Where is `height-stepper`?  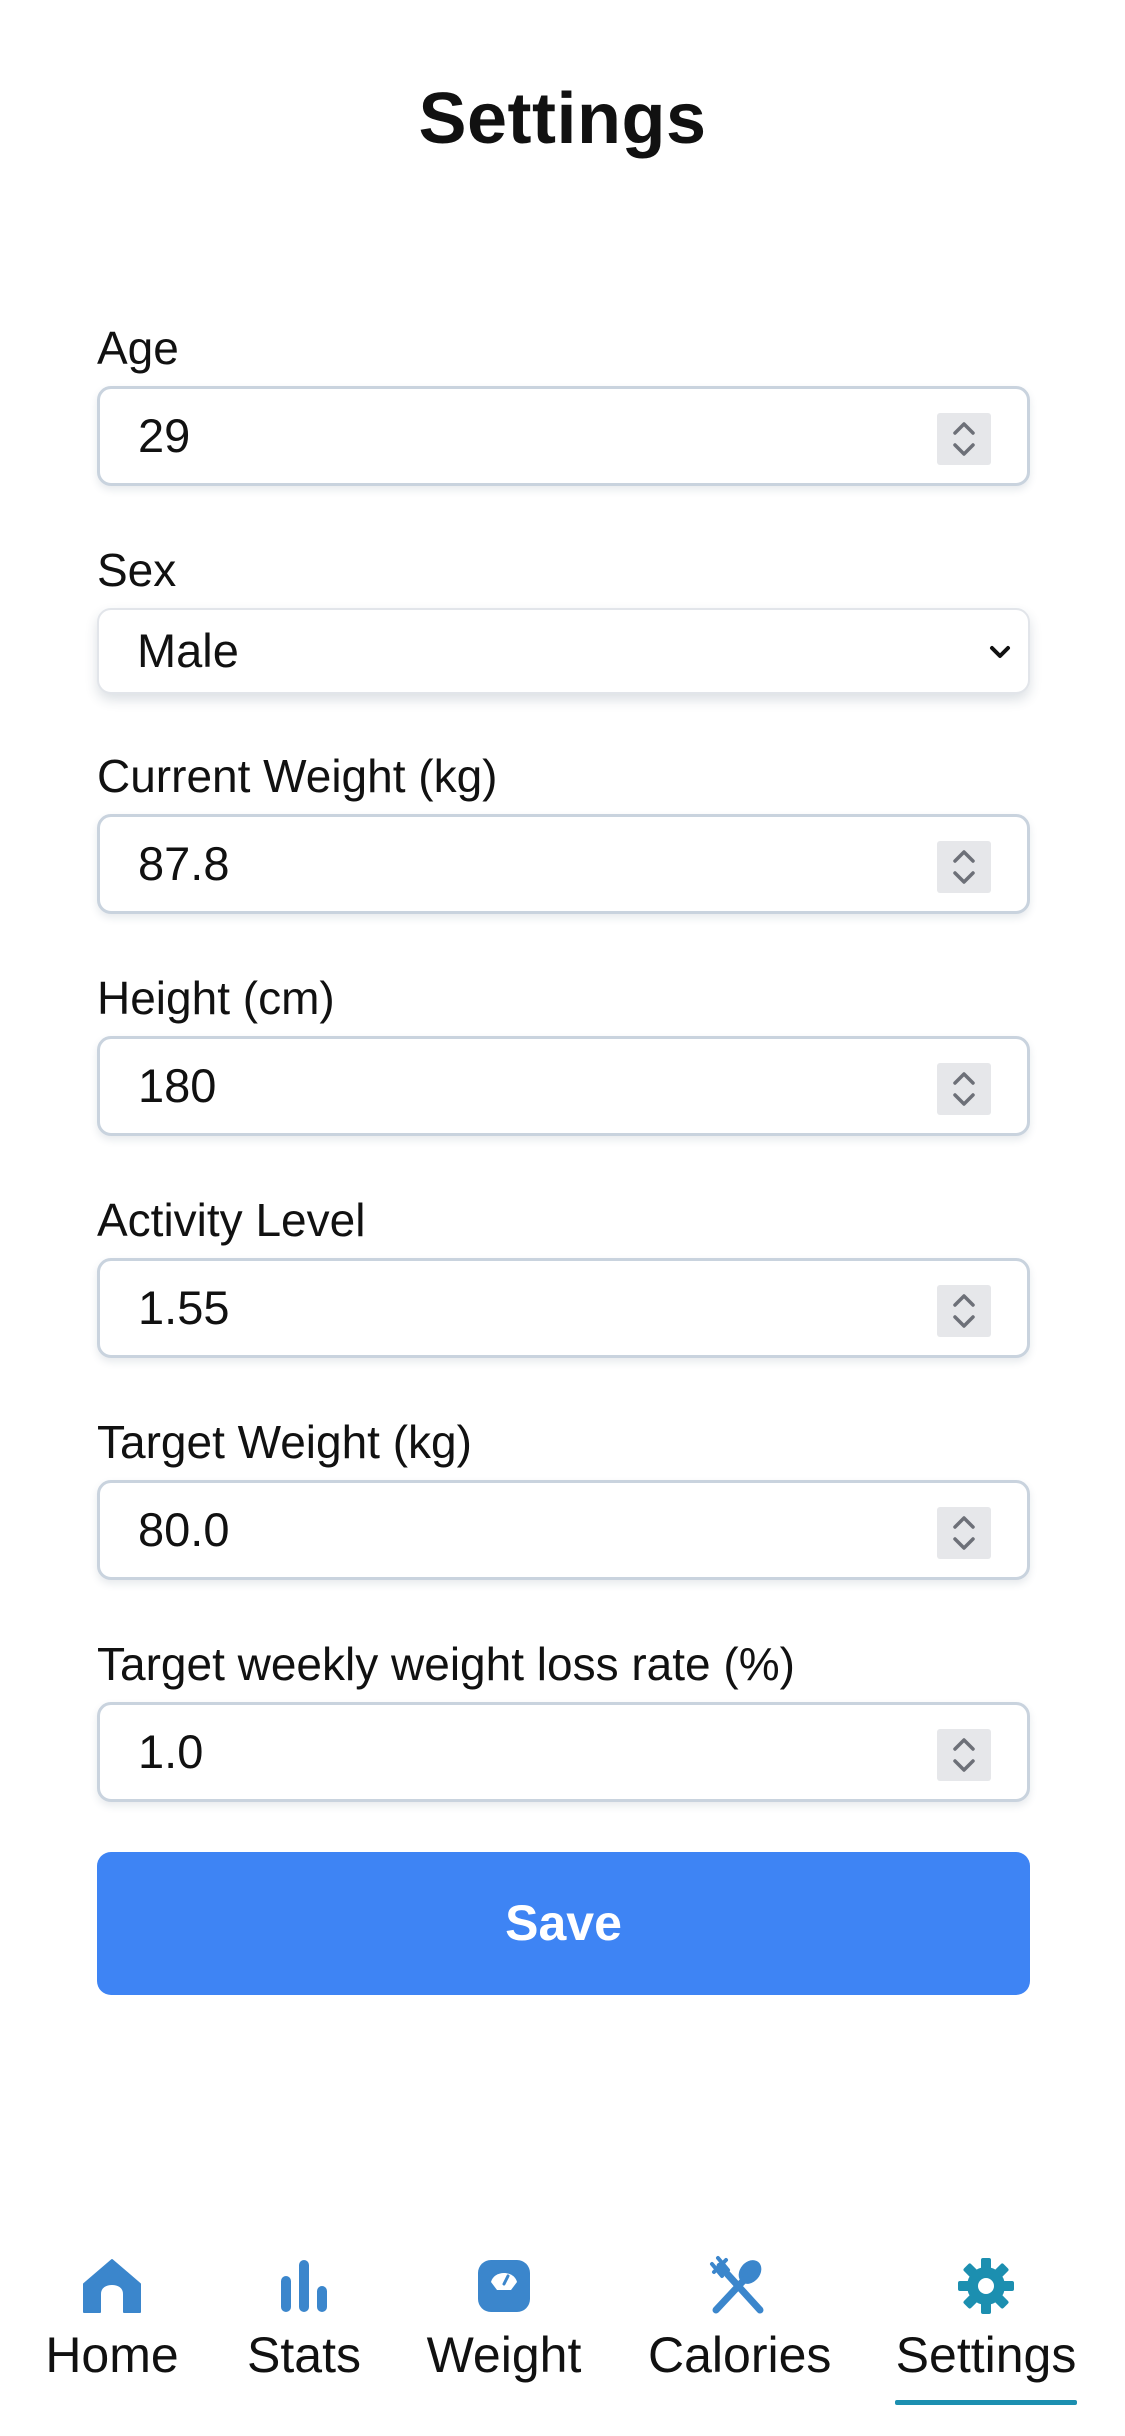 height-stepper is located at coordinates (964, 1089).